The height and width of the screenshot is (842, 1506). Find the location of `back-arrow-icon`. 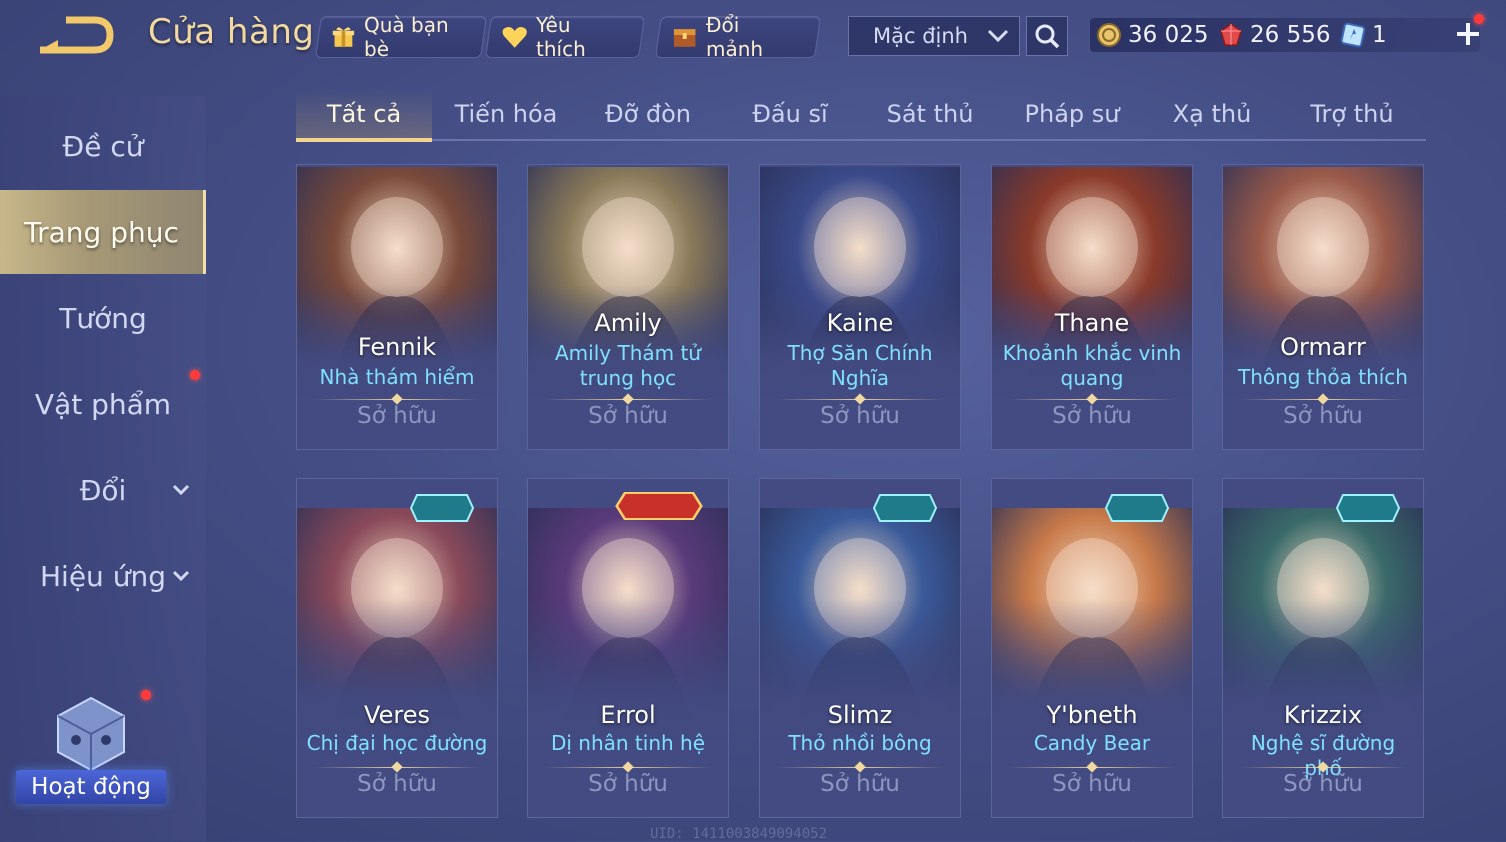

back-arrow-icon is located at coordinates (77, 35).